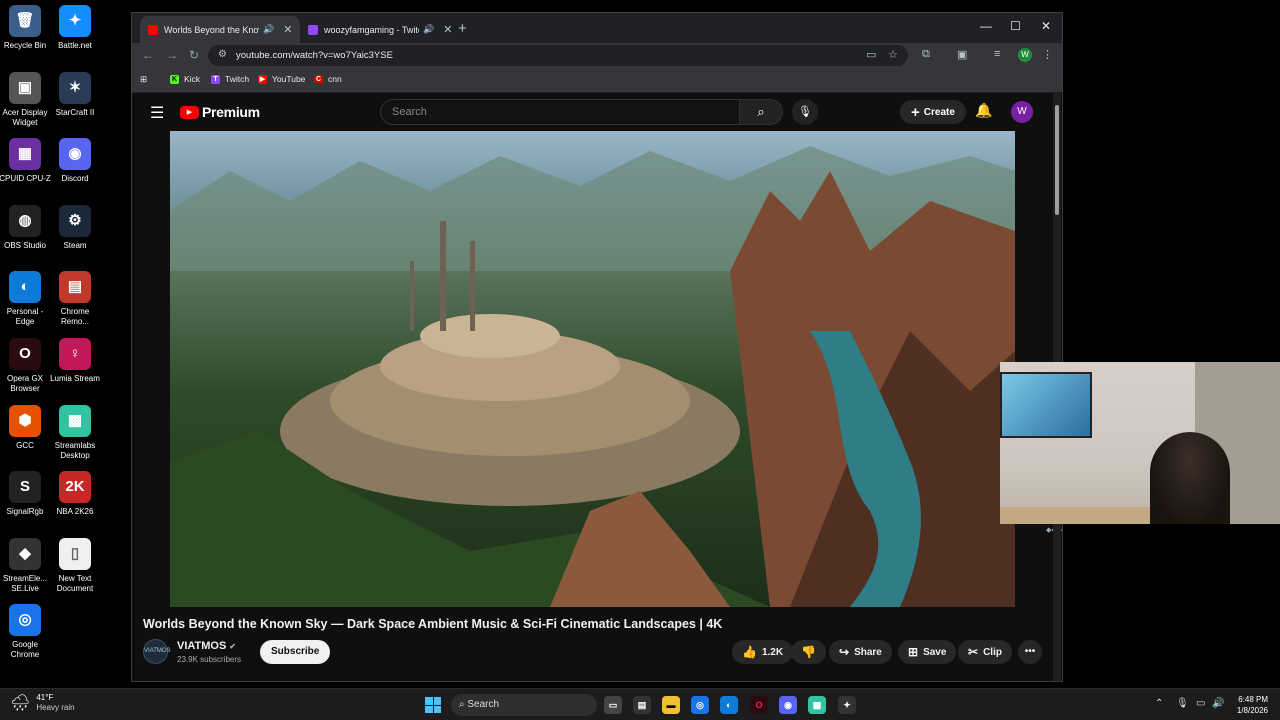 This screenshot has width=1280, height=720. Describe the element at coordinates (763, 652) in the screenshot. I see `like-button: 👍 1.2K` at that location.